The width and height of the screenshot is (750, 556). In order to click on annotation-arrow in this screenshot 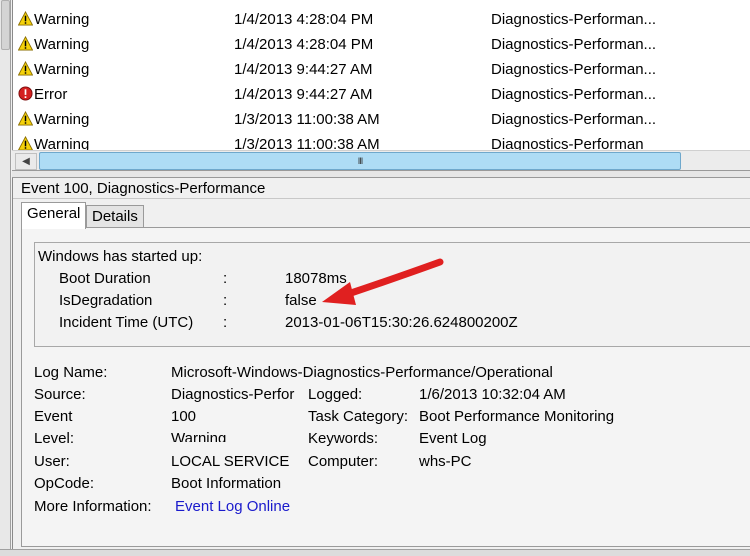, I will do `click(383, 281)`.